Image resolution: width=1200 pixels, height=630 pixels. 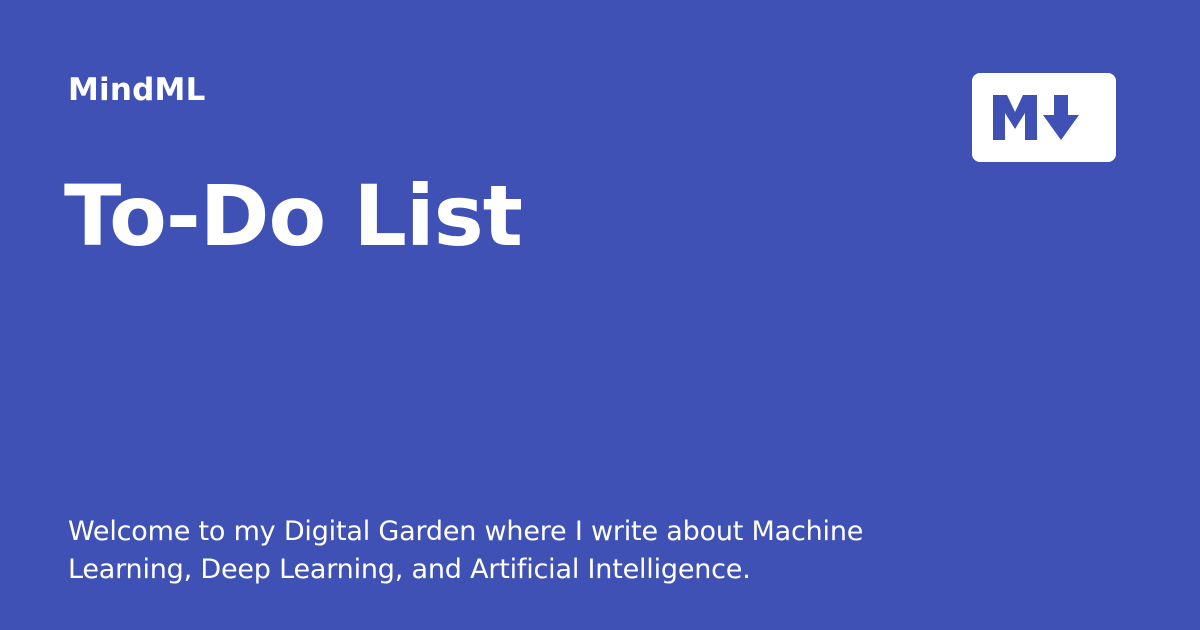 I want to click on markdown-icon, so click(x=1036, y=117).